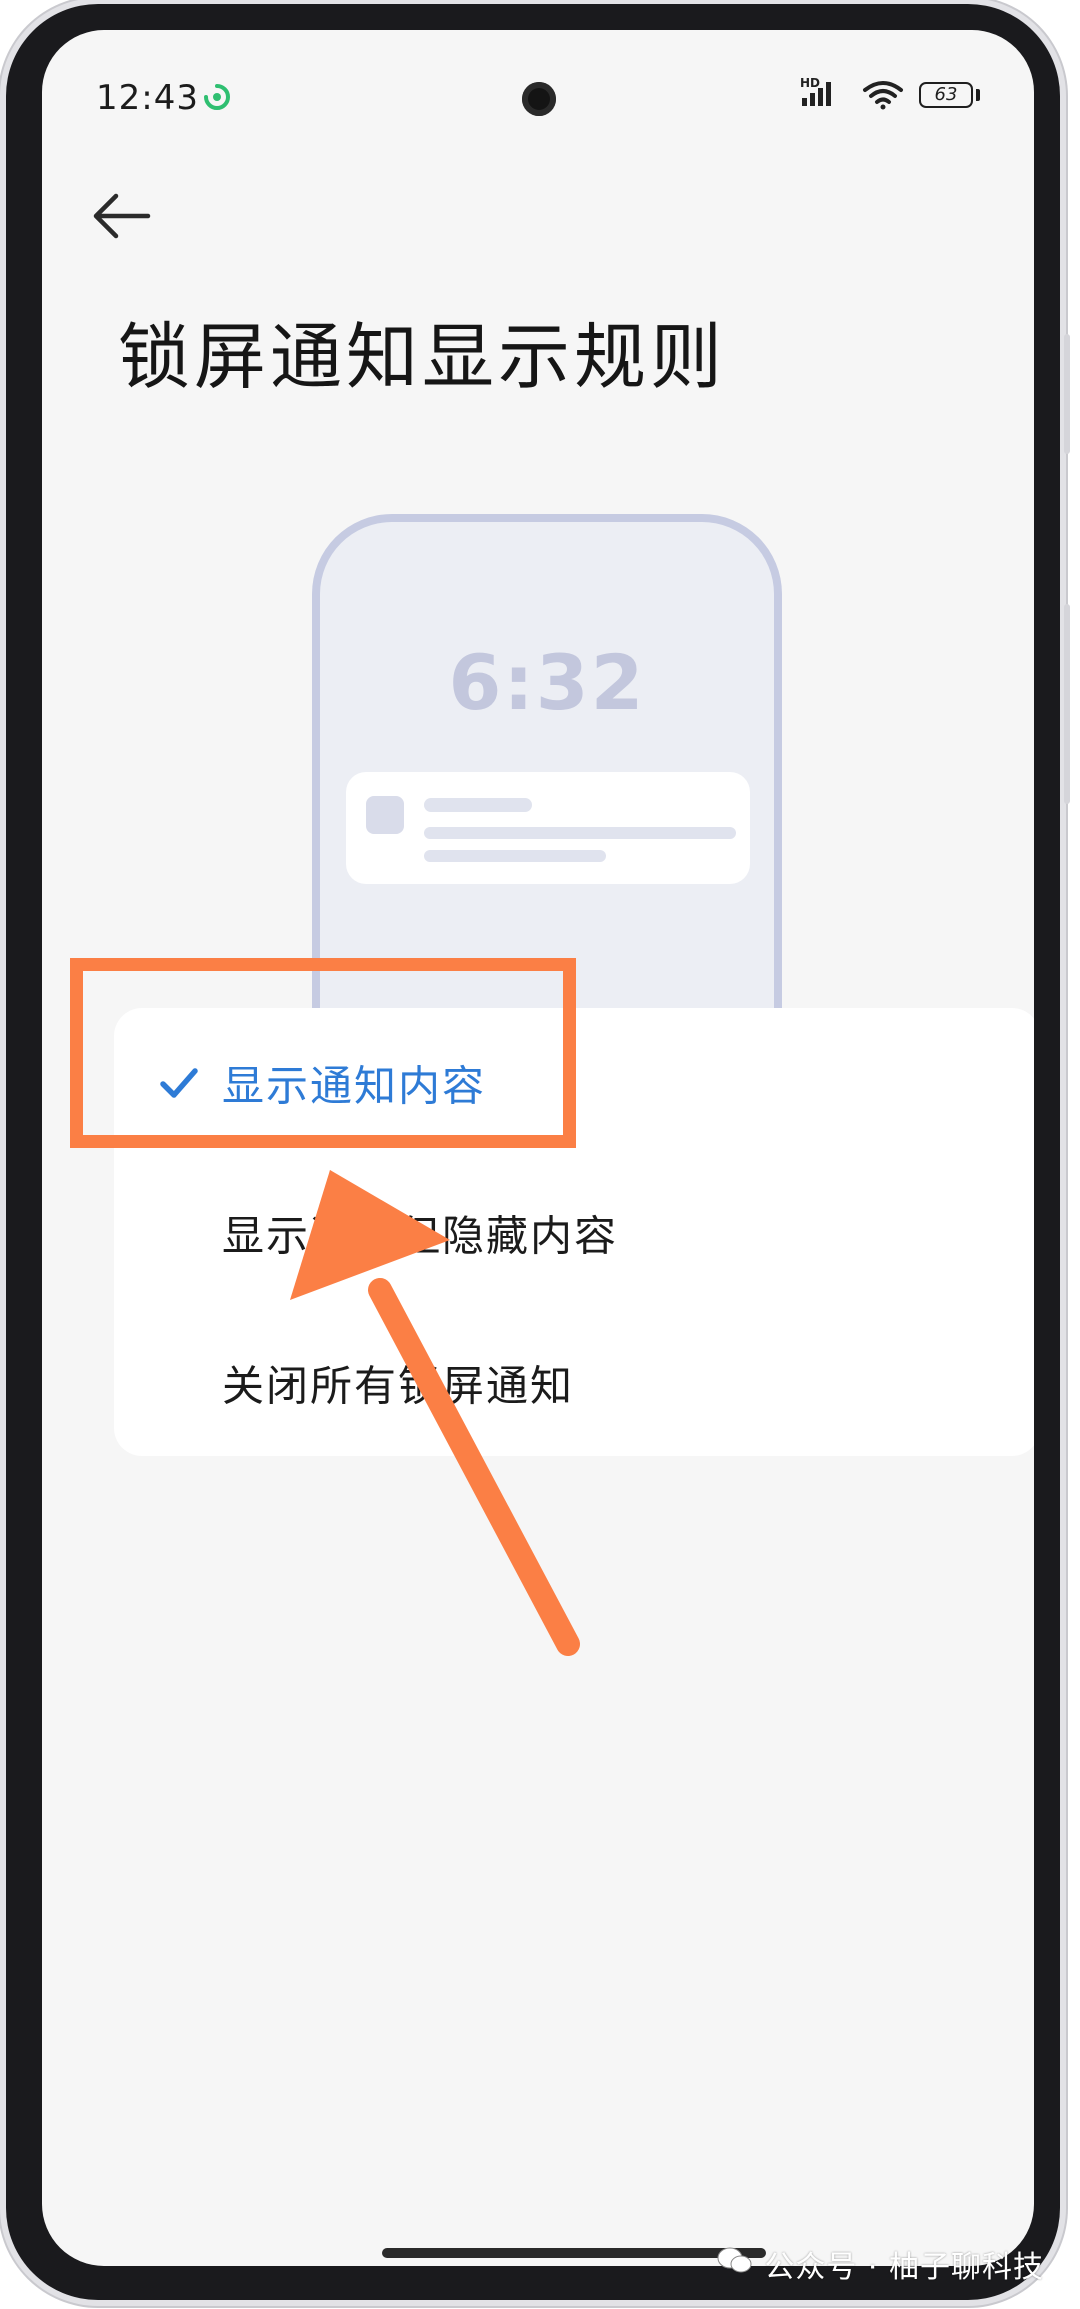 The width and height of the screenshot is (1080, 2309). I want to click on watermark: 公众号 · 柚子聊科技, so click(880, 2264).